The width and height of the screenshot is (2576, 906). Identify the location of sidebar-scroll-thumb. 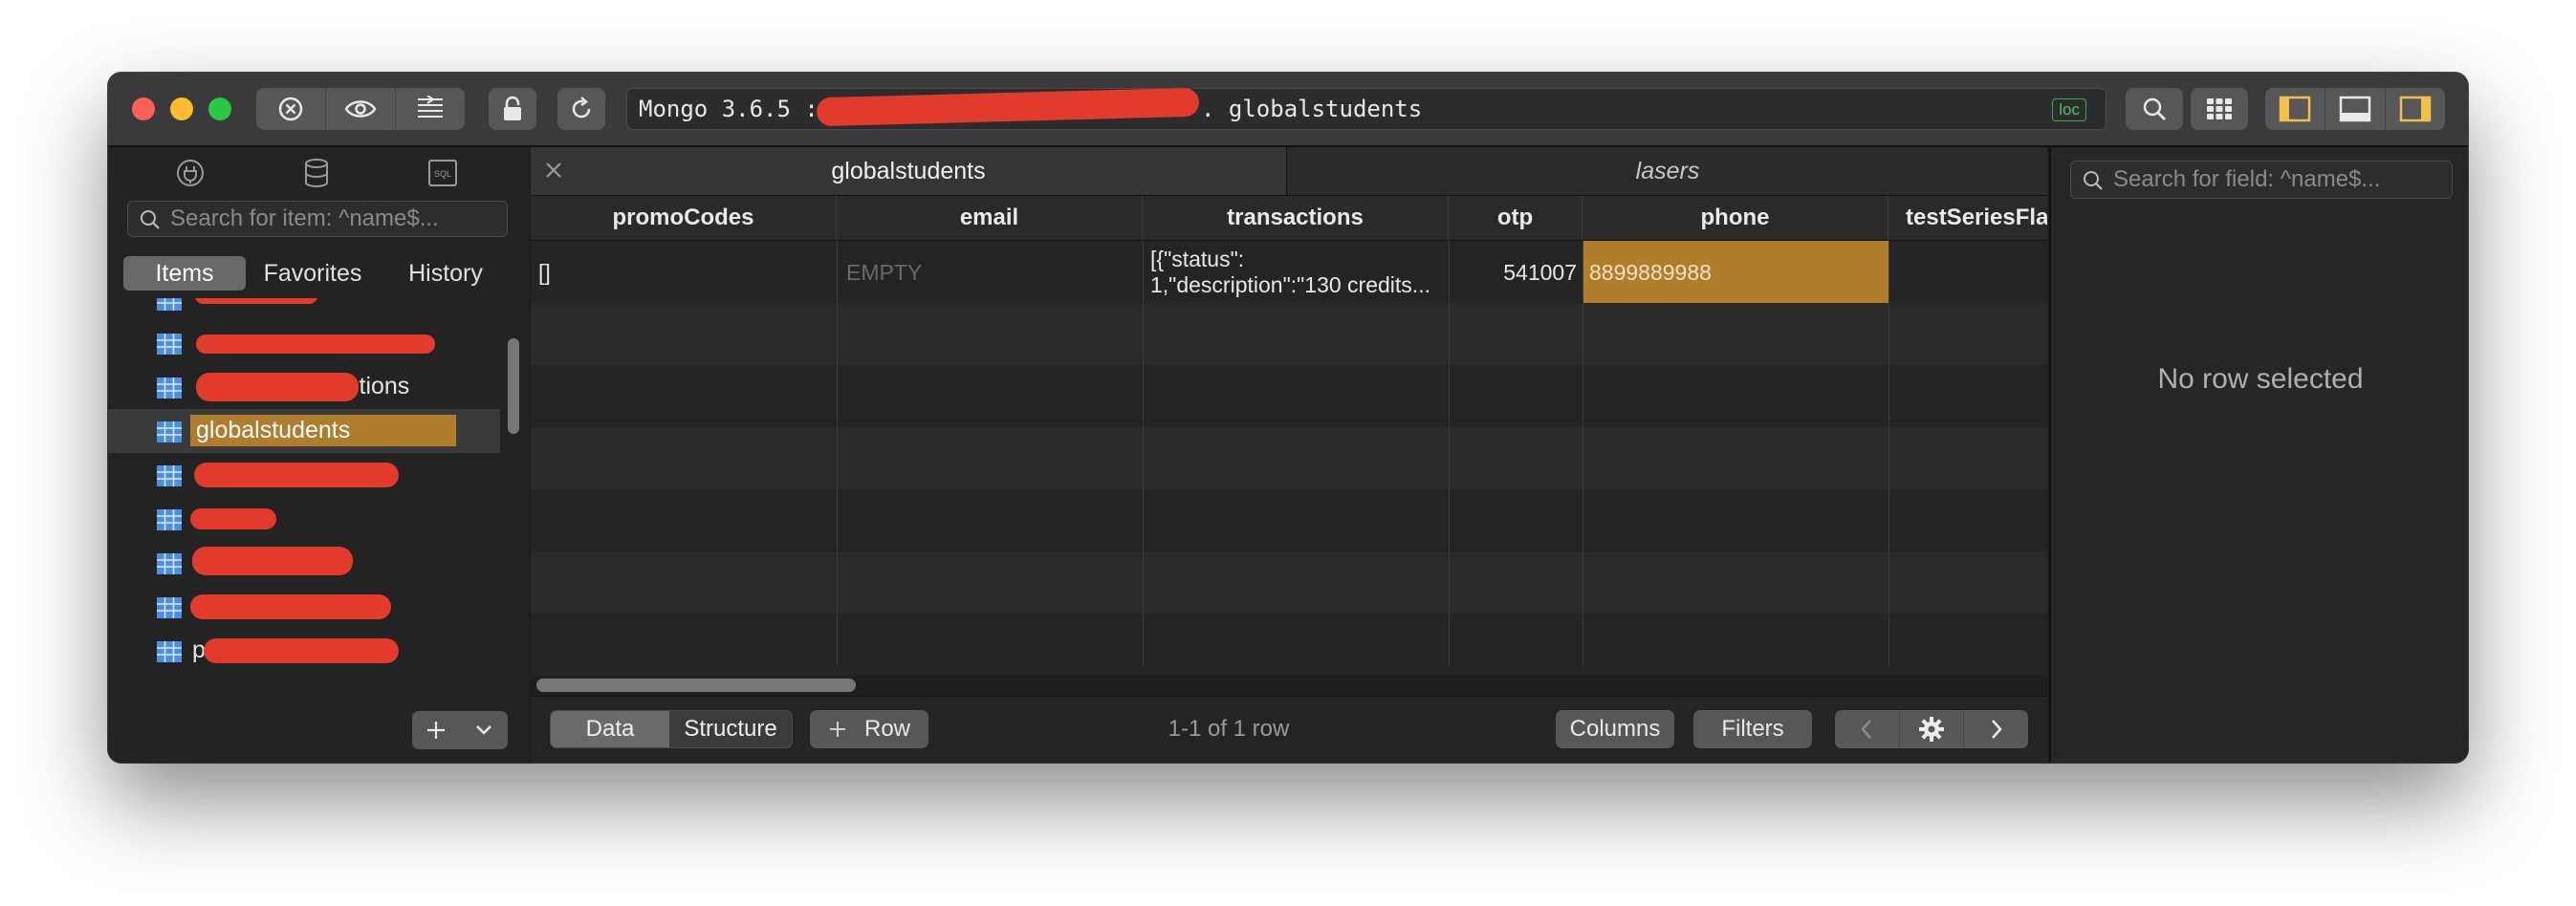
(513, 386).